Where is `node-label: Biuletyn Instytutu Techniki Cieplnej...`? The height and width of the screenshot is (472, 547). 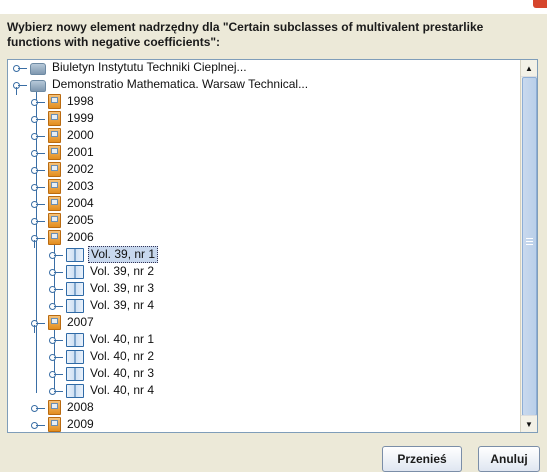 node-label: Biuletyn Instytutu Techniki Cieplnej... is located at coordinates (149, 67).